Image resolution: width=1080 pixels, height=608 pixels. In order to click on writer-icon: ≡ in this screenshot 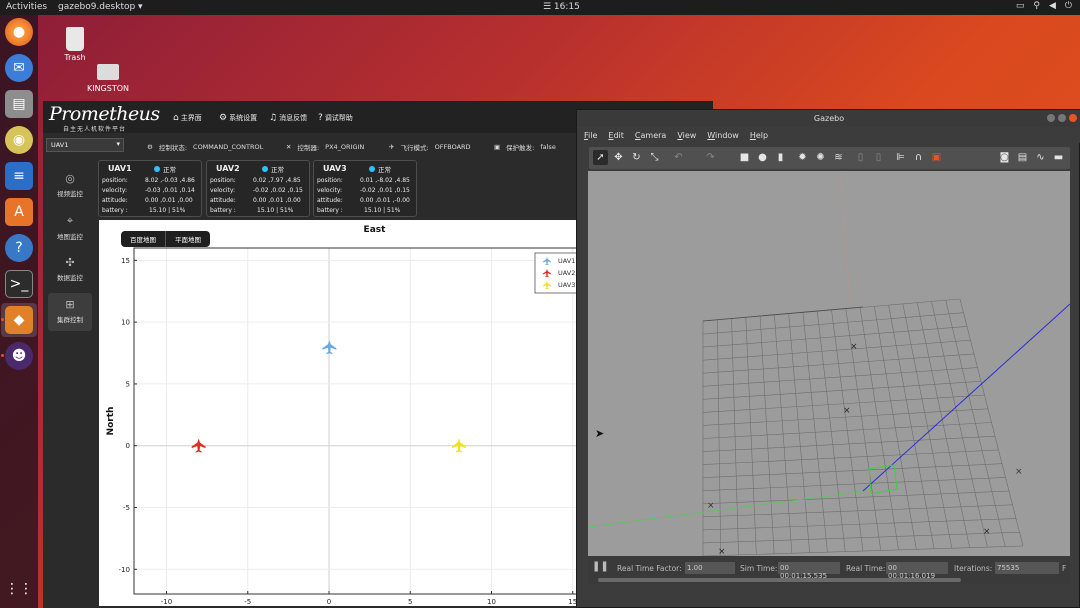, I will do `click(19, 176)`.